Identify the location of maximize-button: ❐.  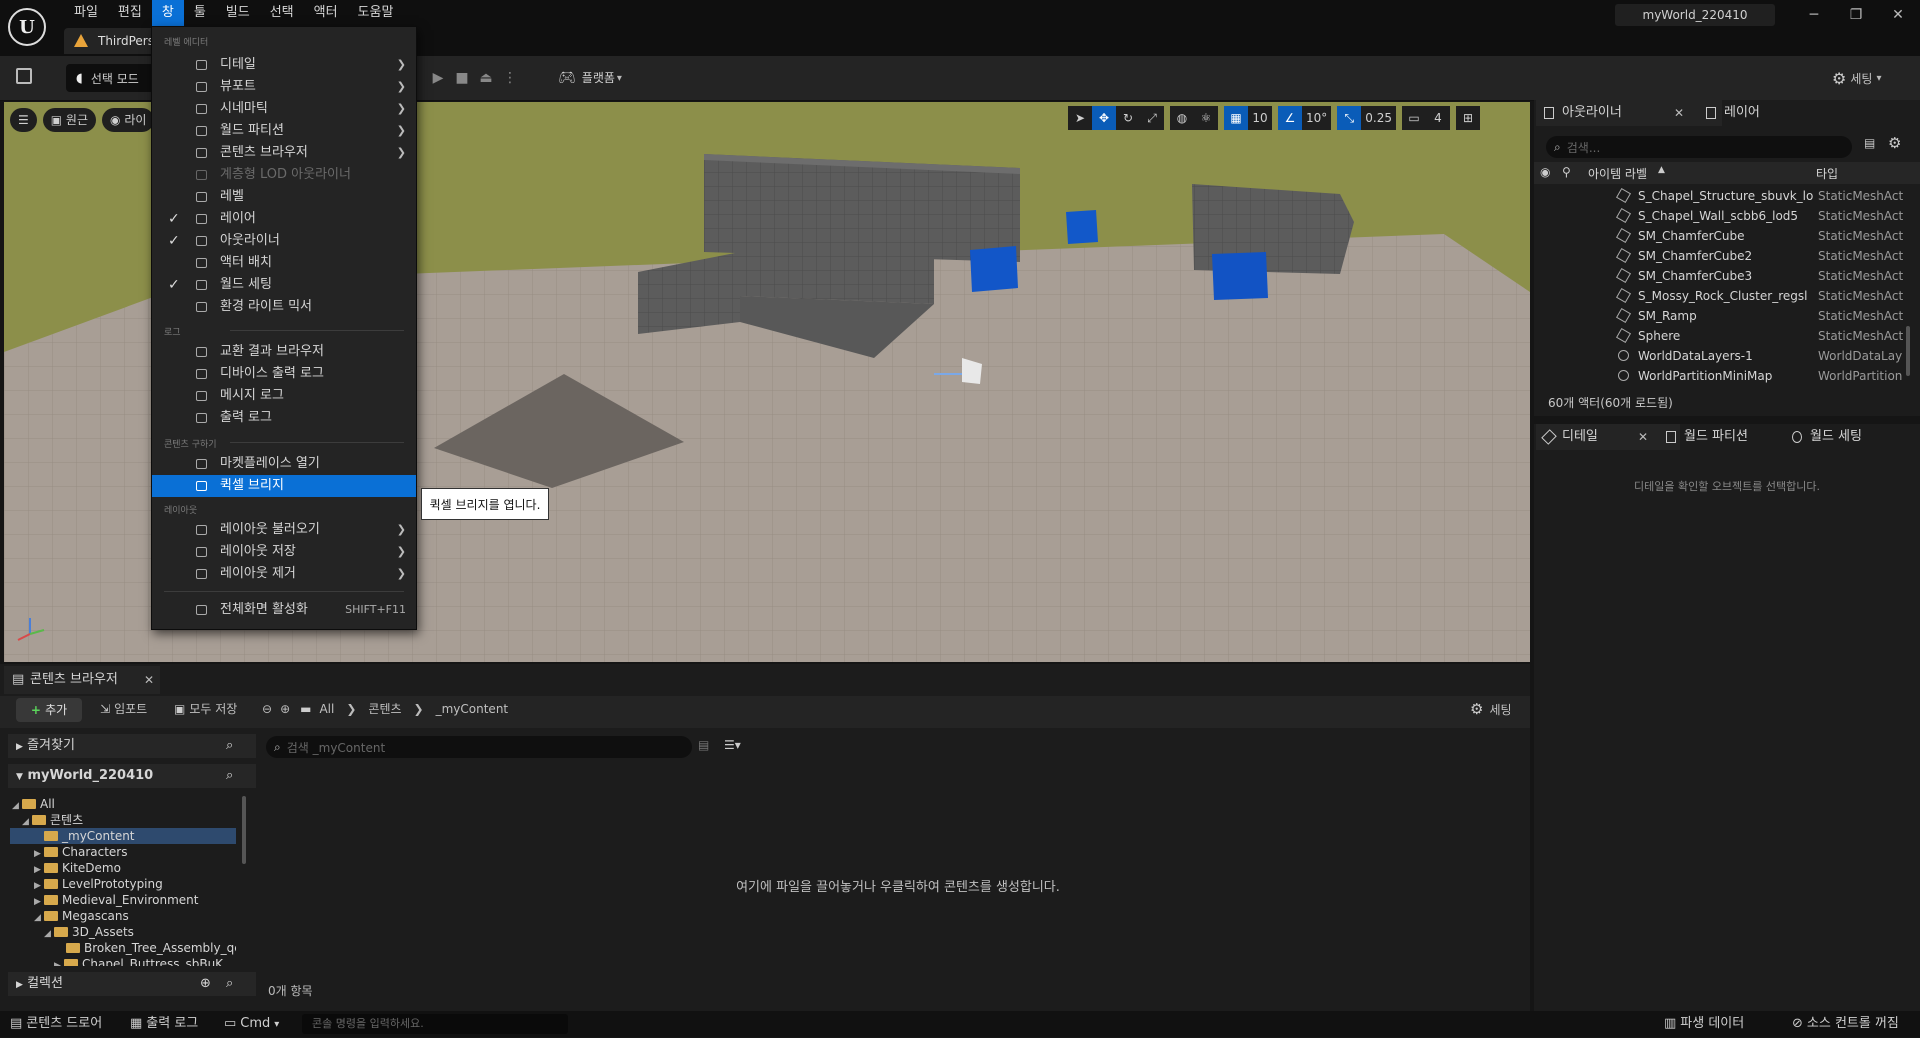
(1856, 15).